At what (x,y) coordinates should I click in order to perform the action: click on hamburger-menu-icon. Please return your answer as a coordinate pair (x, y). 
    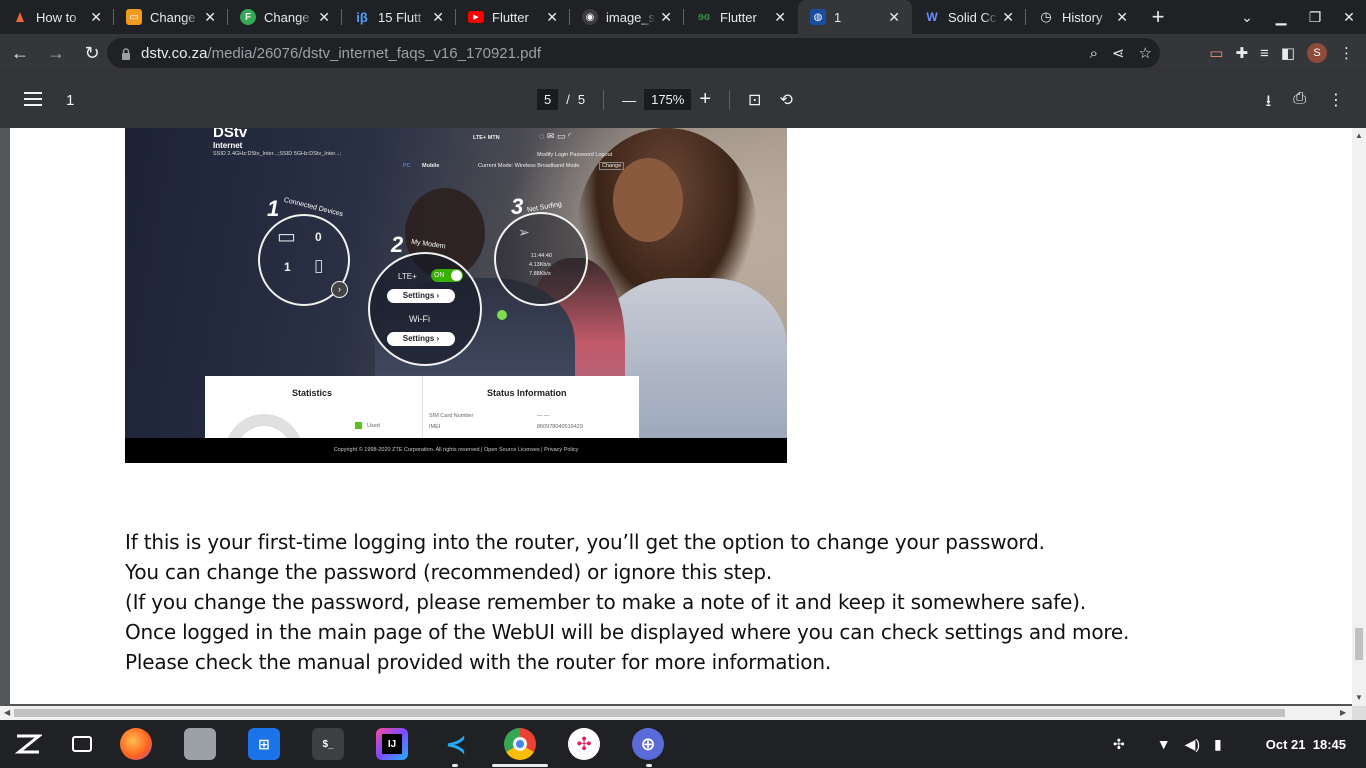
    Looking at the image, I should click on (33, 99).